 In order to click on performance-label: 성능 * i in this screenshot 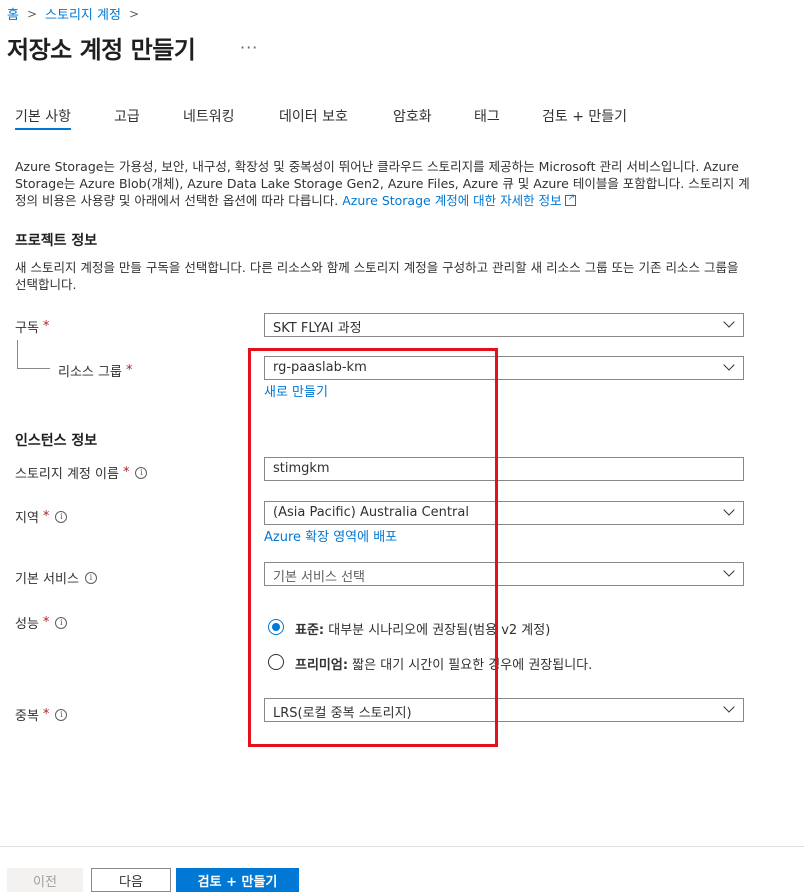, I will do `click(41, 622)`.